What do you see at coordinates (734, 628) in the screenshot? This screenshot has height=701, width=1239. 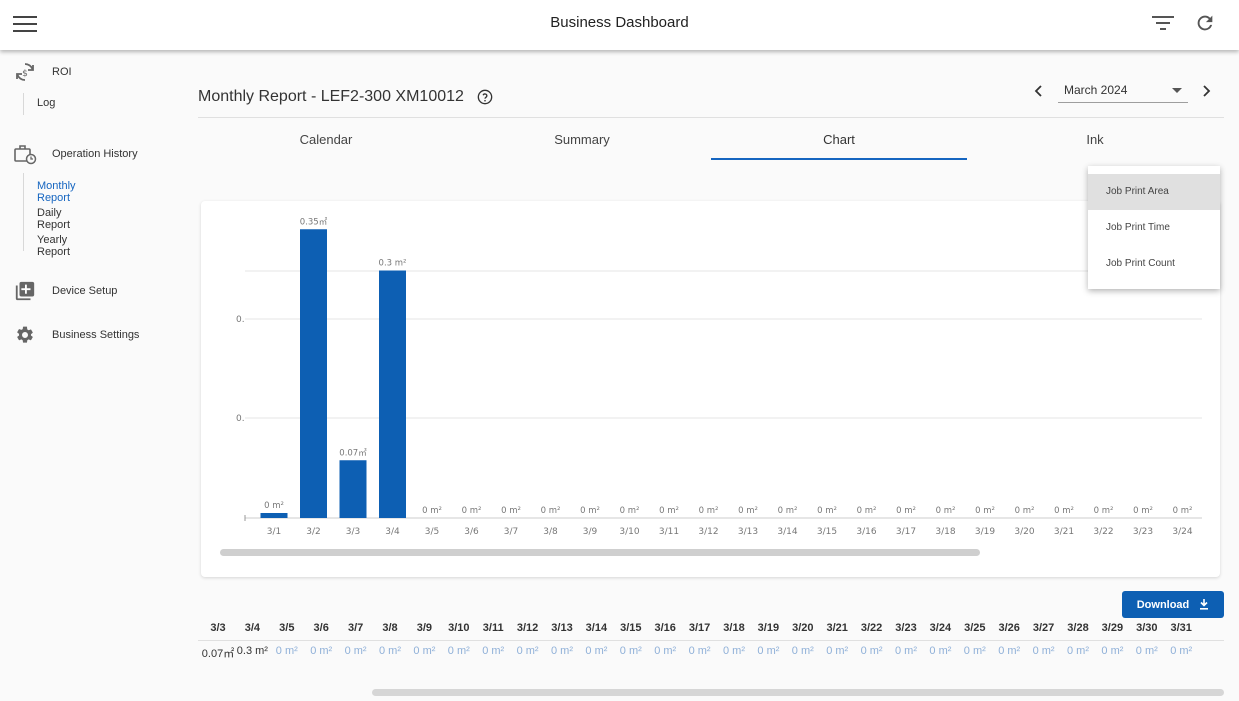 I see `table-header-cell: 3/18` at bounding box center [734, 628].